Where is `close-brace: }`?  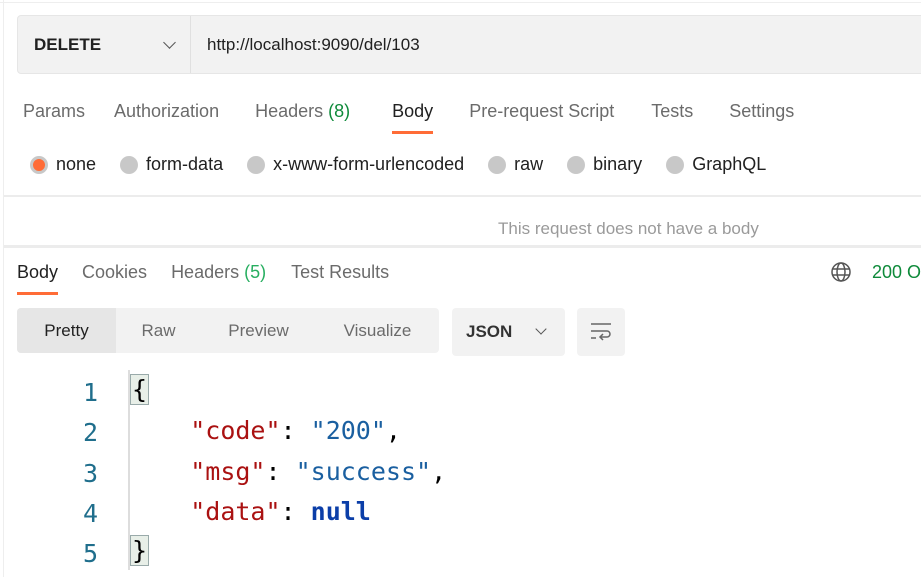
close-brace: } is located at coordinates (140, 550).